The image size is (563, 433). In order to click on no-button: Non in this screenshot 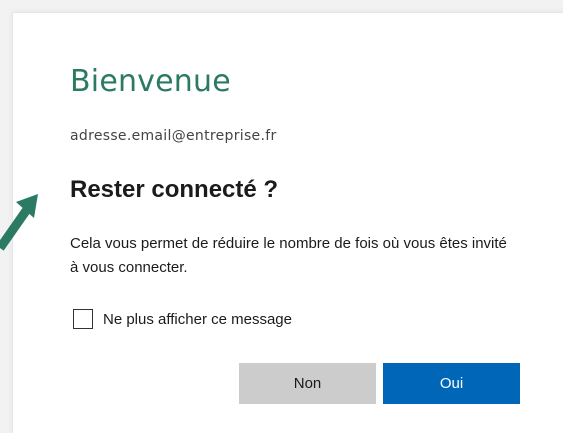, I will do `click(307, 383)`.